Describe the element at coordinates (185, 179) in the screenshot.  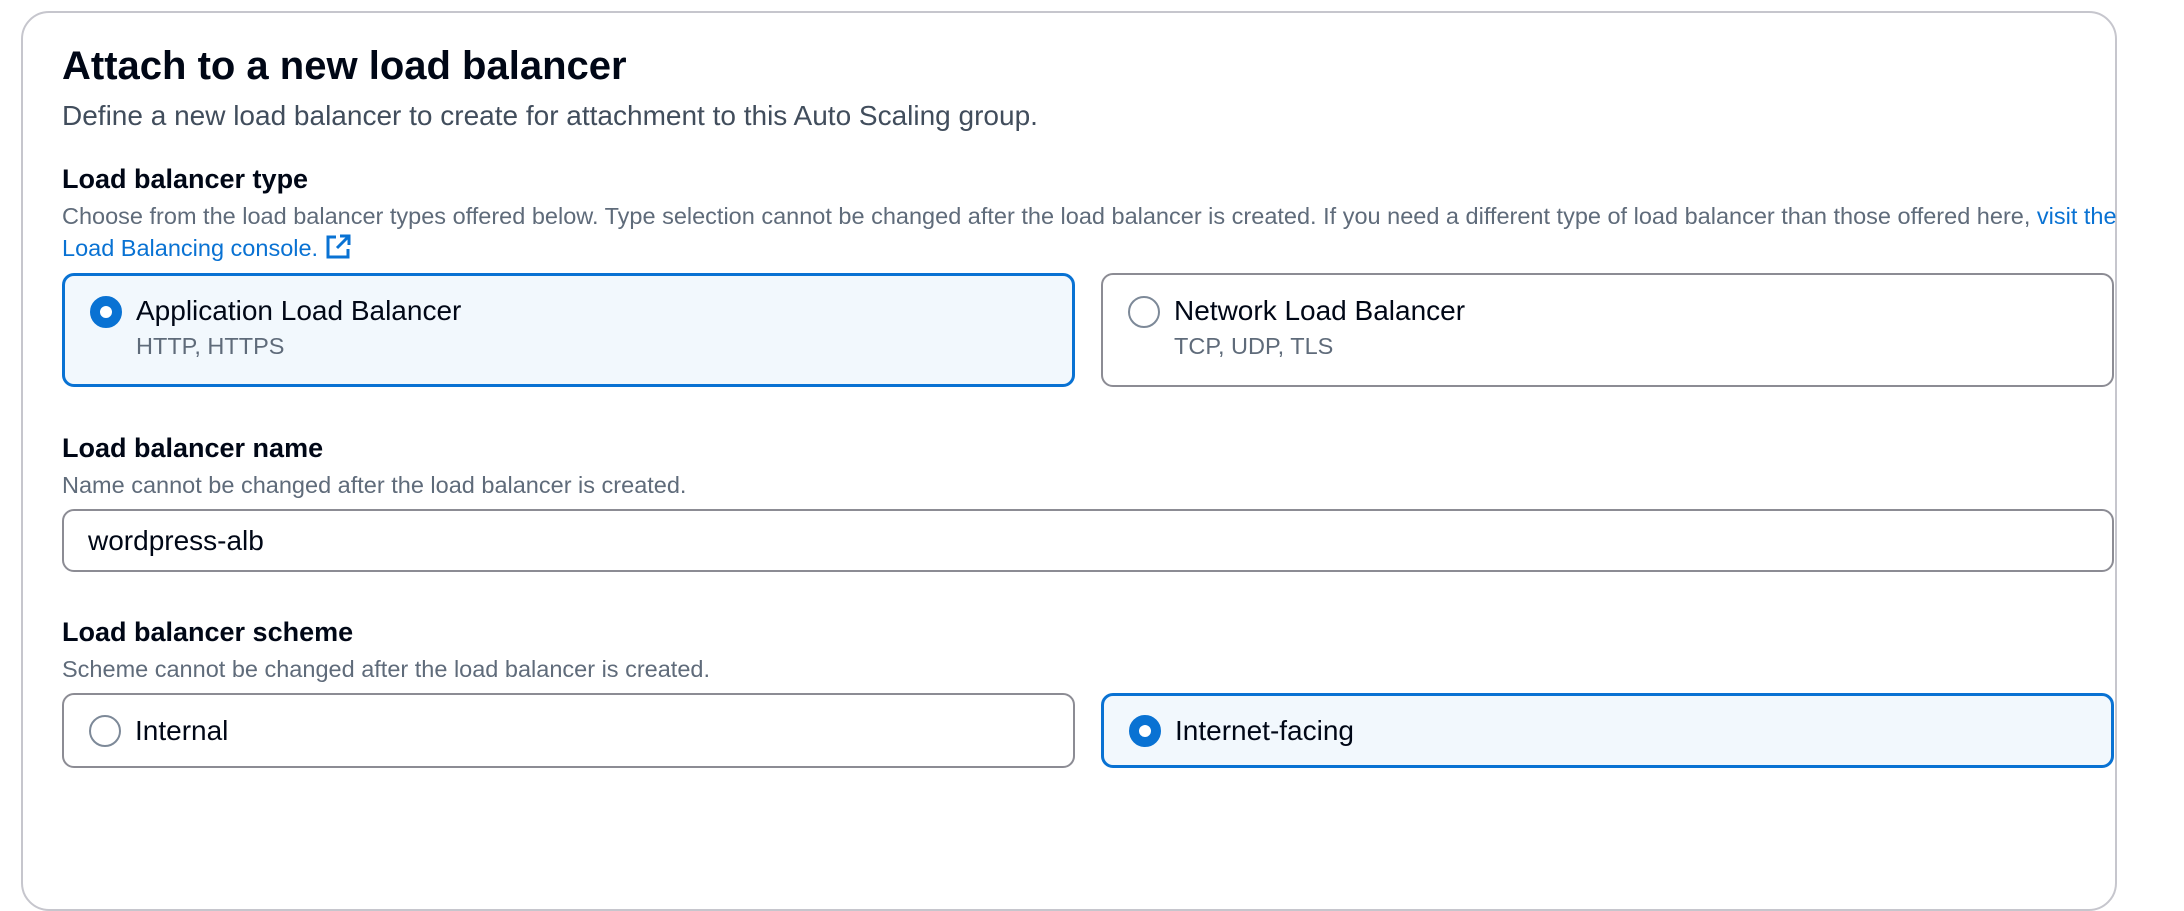
I see `lb-type-label: Load balancer type` at that location.